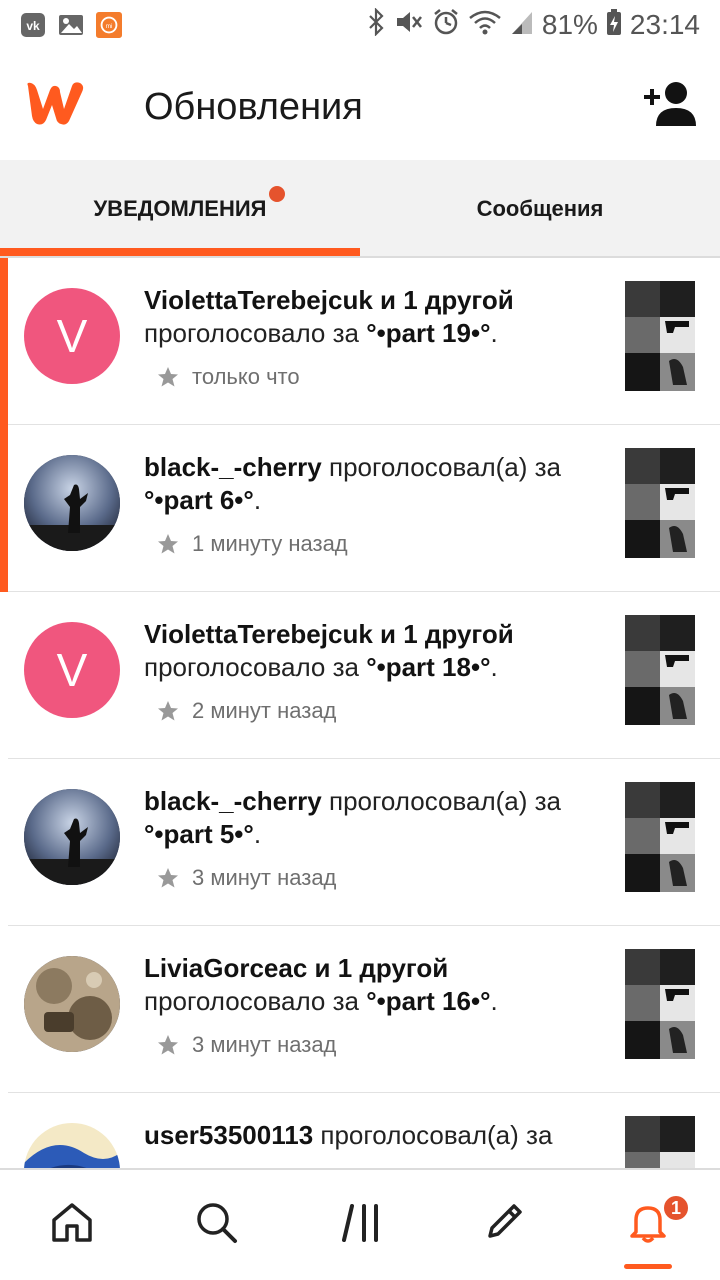  I want to click on story-title: °•part 18•°, so click(428, 667).